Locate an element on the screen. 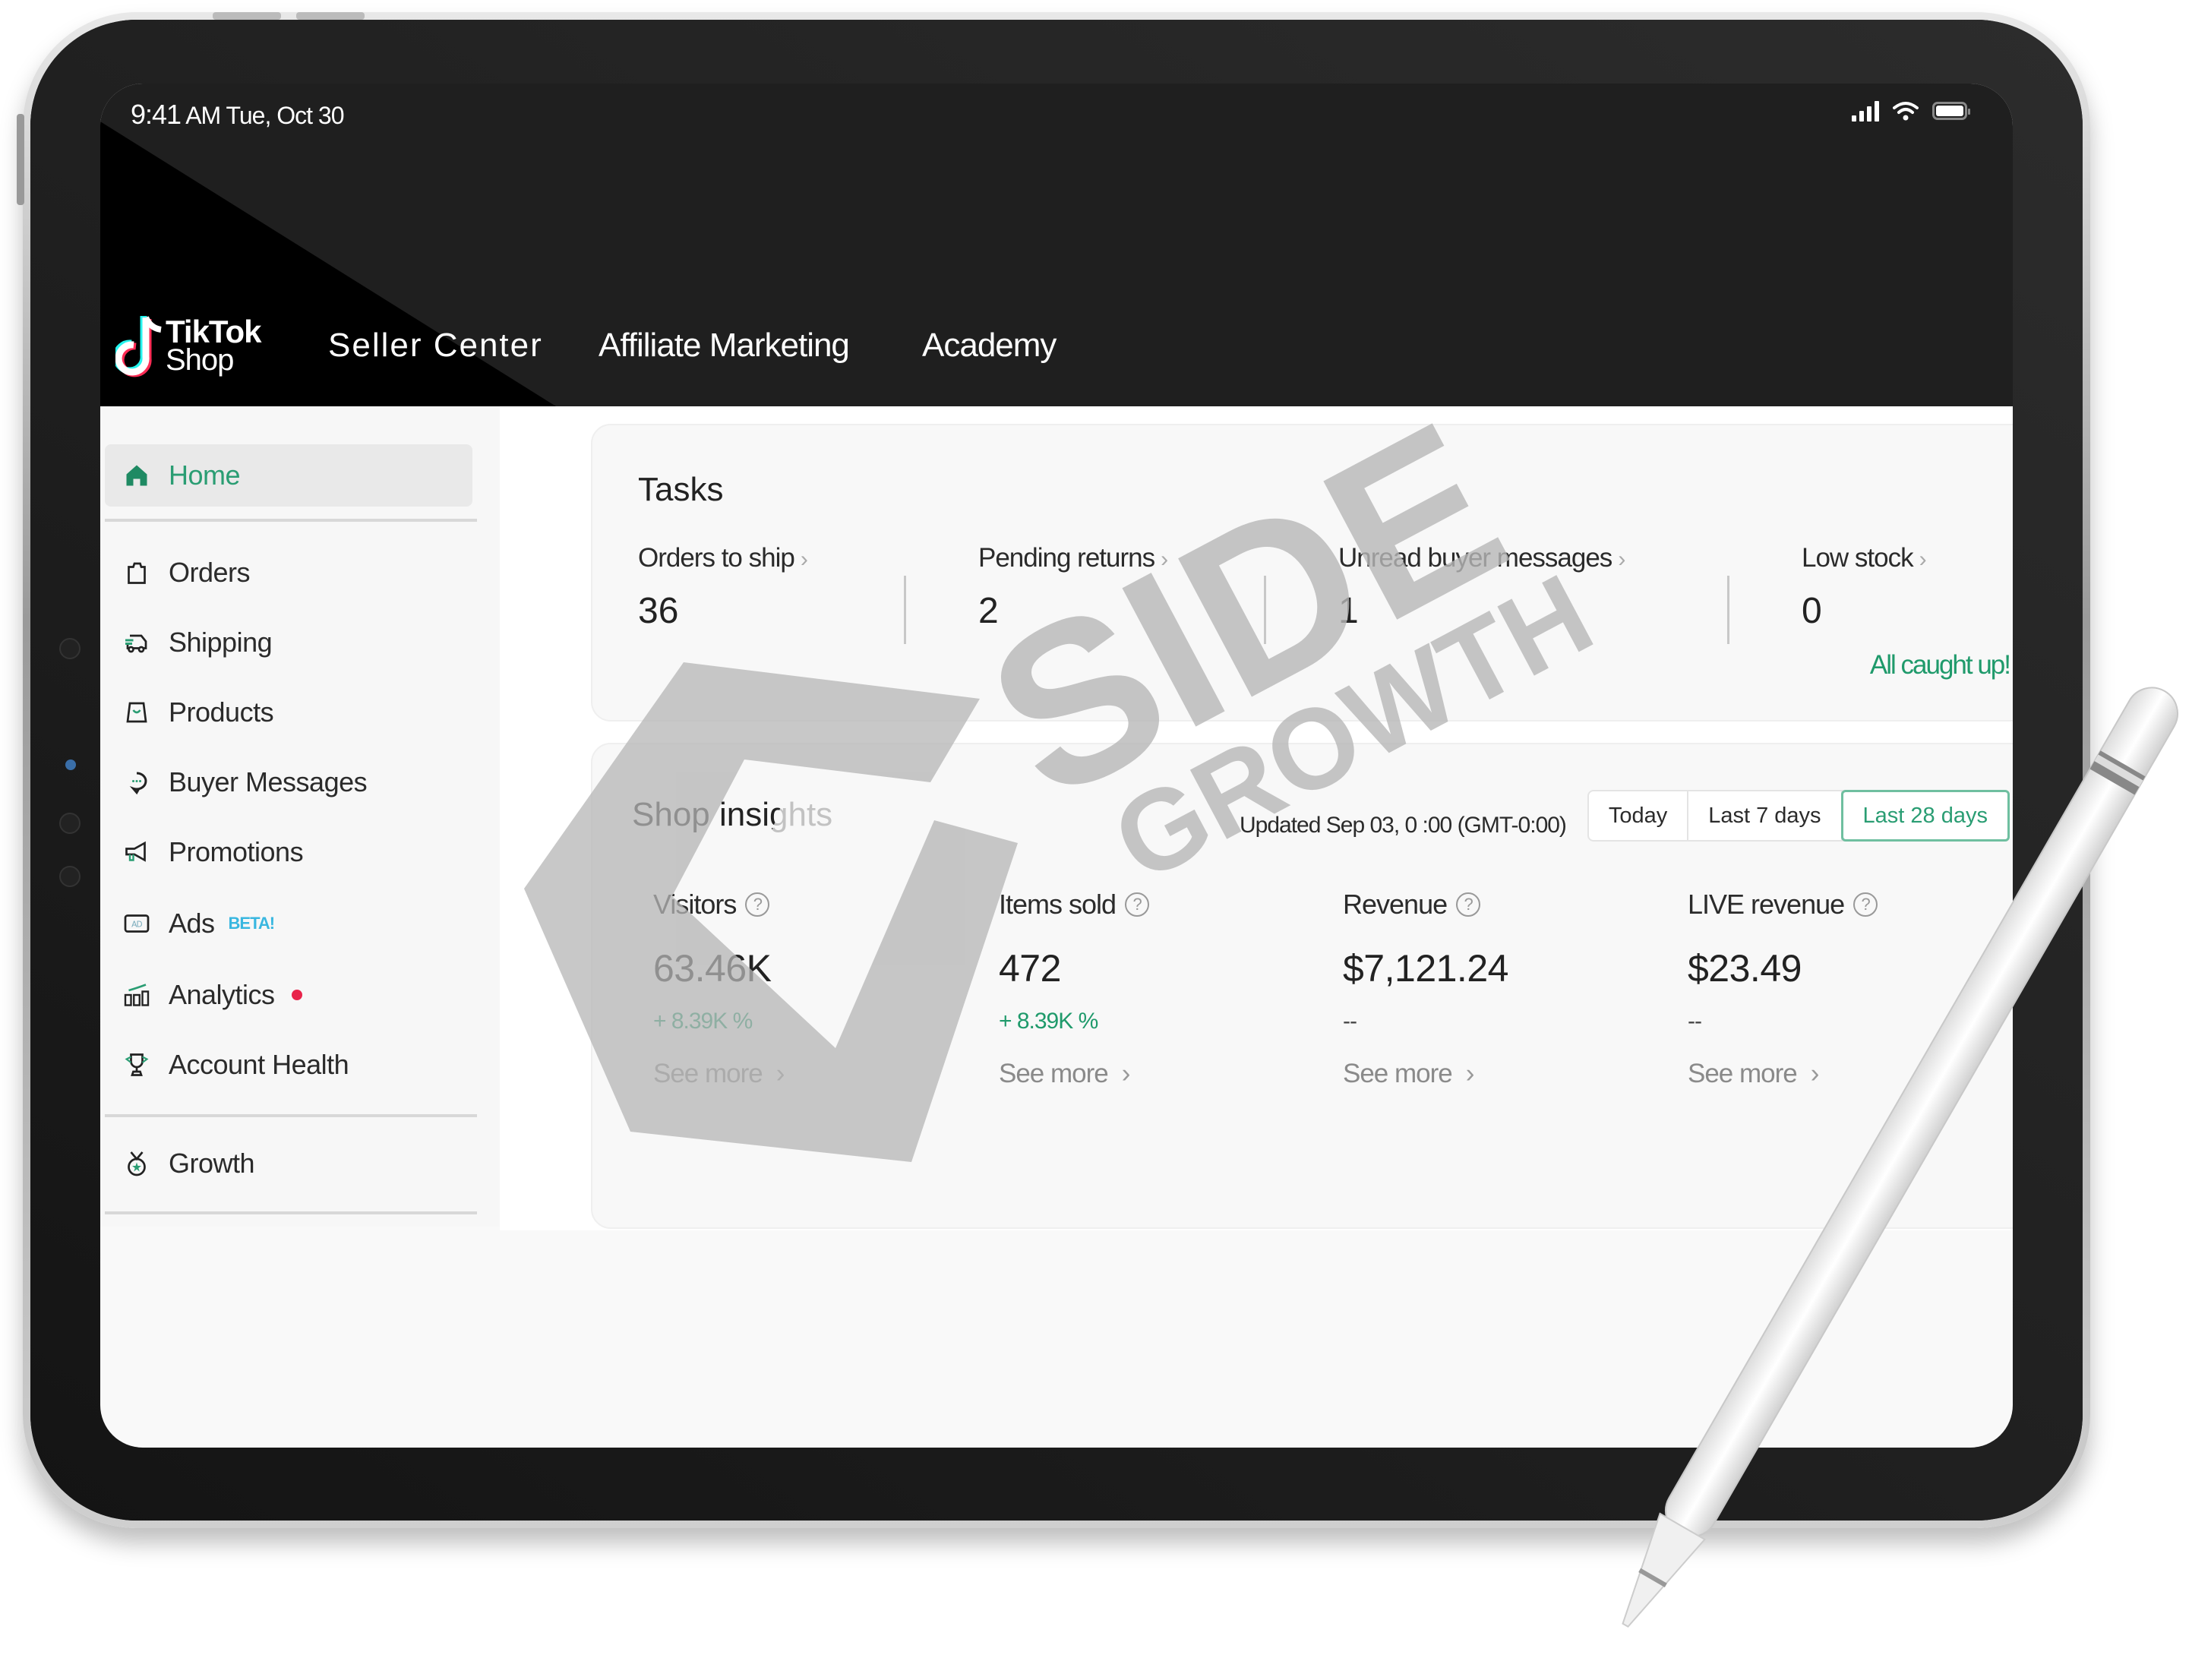 Image resolution: width=2211 pixels, height=1680 pixels. truck-icon is located at coordinates (137, 643).